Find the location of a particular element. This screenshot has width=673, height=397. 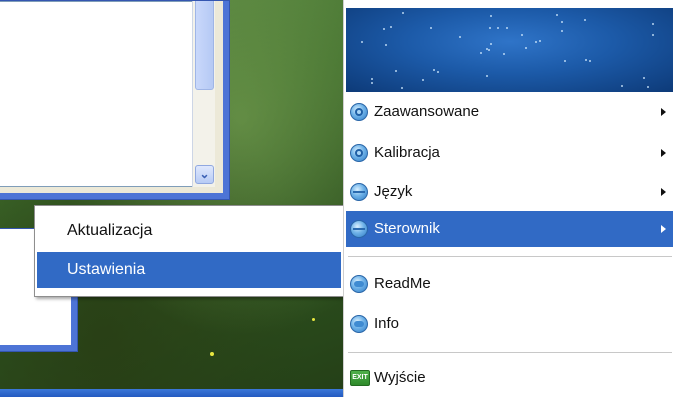

menu-item-label: Zaawansowane is located at coordinates (427, 111).